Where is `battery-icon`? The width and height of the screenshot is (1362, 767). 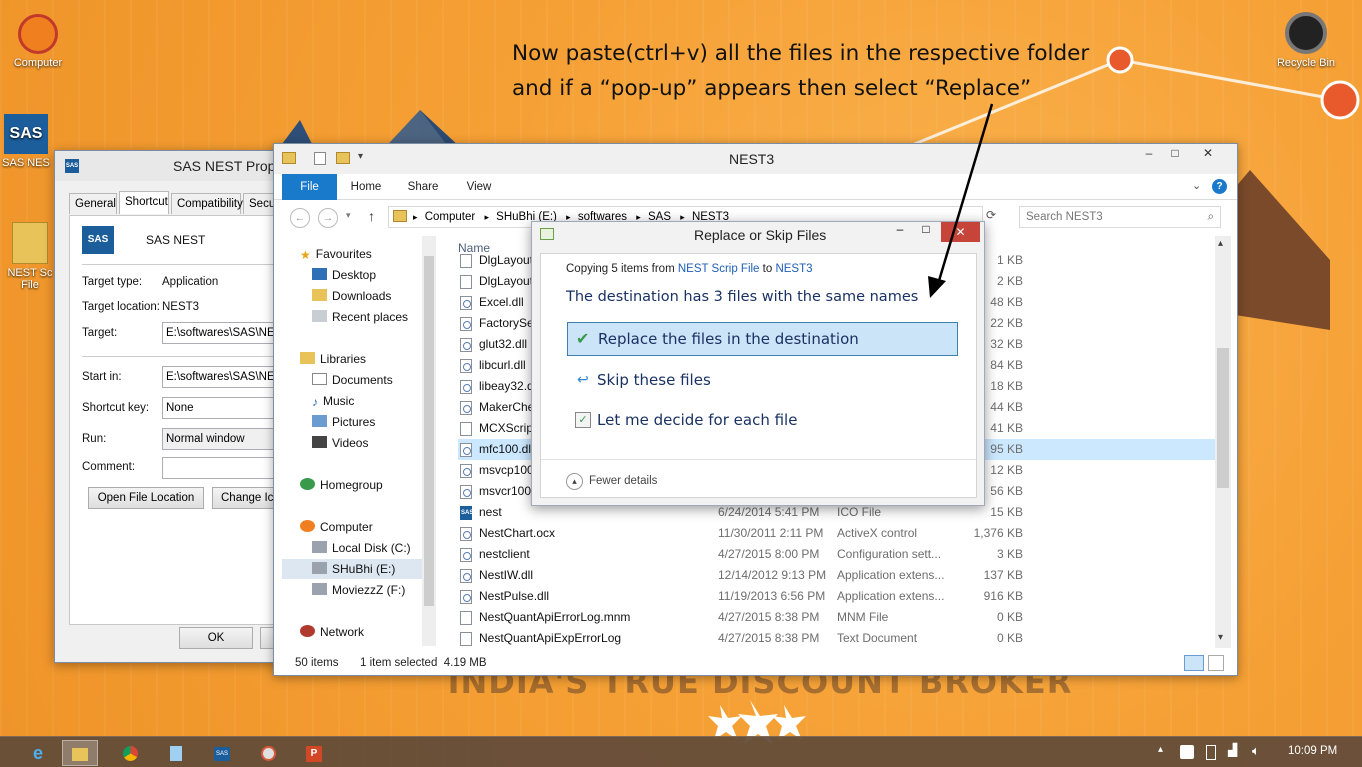
battery-icon is located at coordinates (1211, 752).